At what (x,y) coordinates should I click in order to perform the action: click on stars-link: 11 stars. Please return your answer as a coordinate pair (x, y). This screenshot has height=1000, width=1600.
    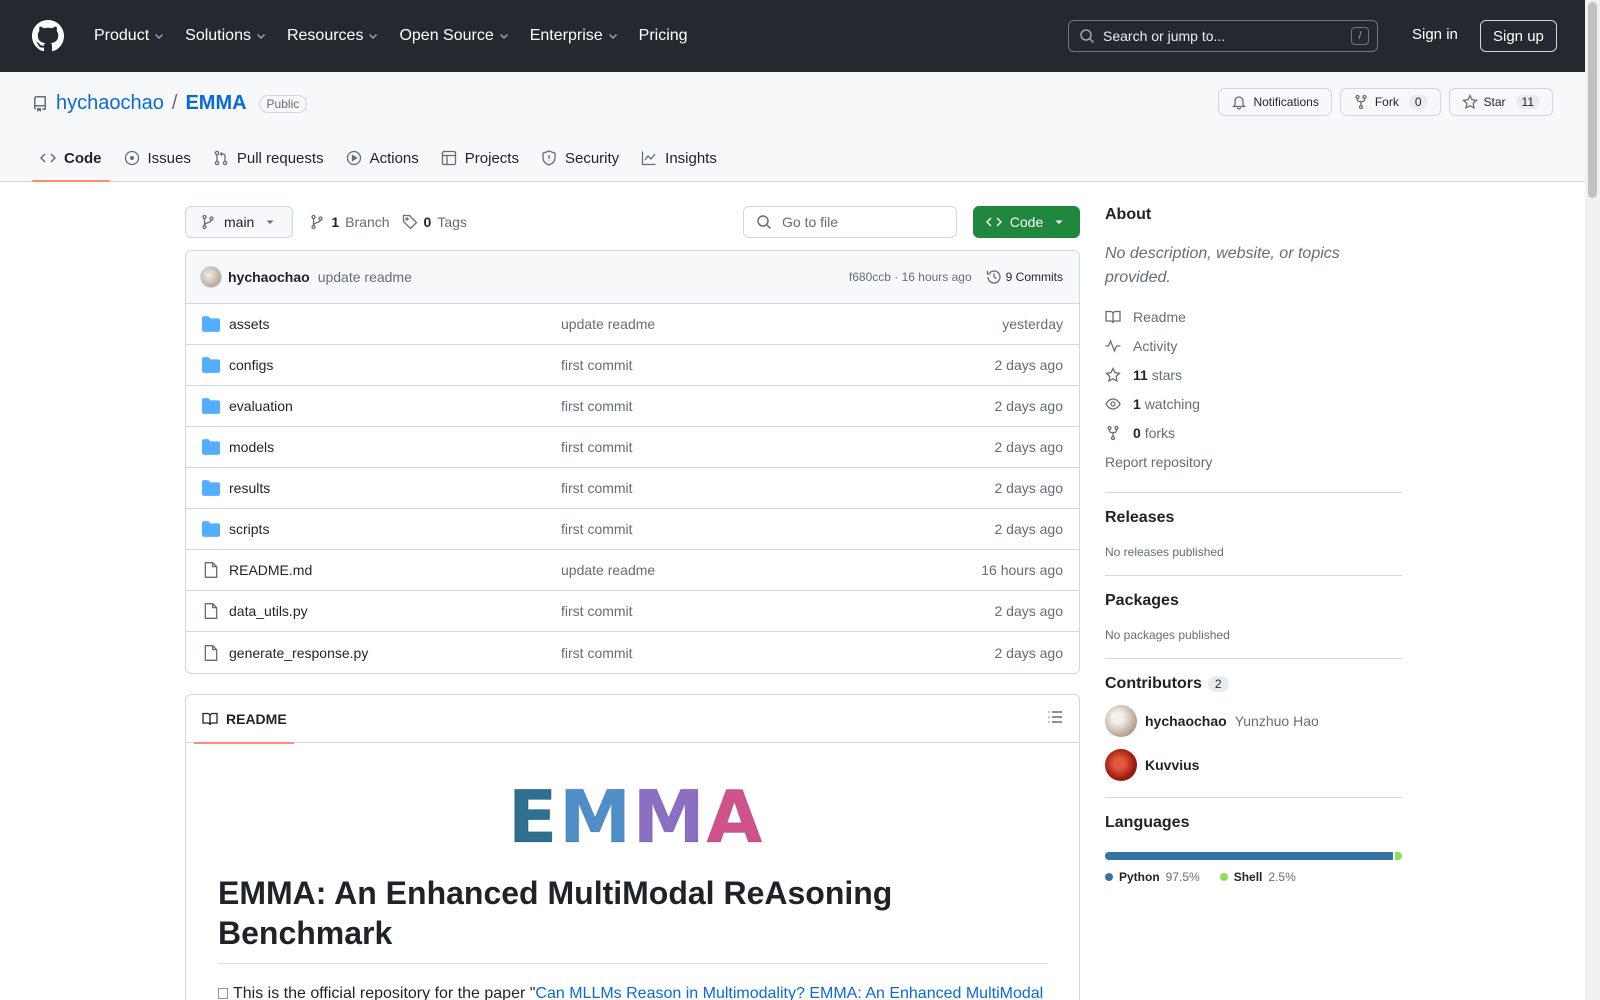
    Looking at the image, I should click on (1253, 374).